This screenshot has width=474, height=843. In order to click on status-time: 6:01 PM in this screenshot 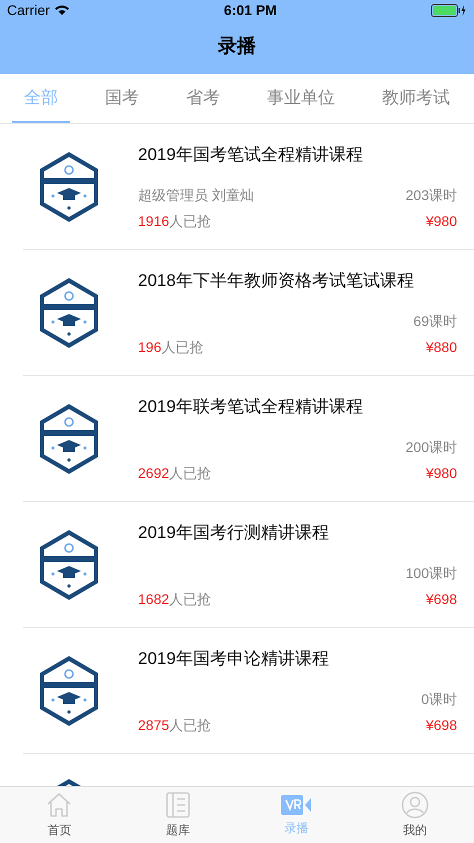, I will do `click(250, 10)`.